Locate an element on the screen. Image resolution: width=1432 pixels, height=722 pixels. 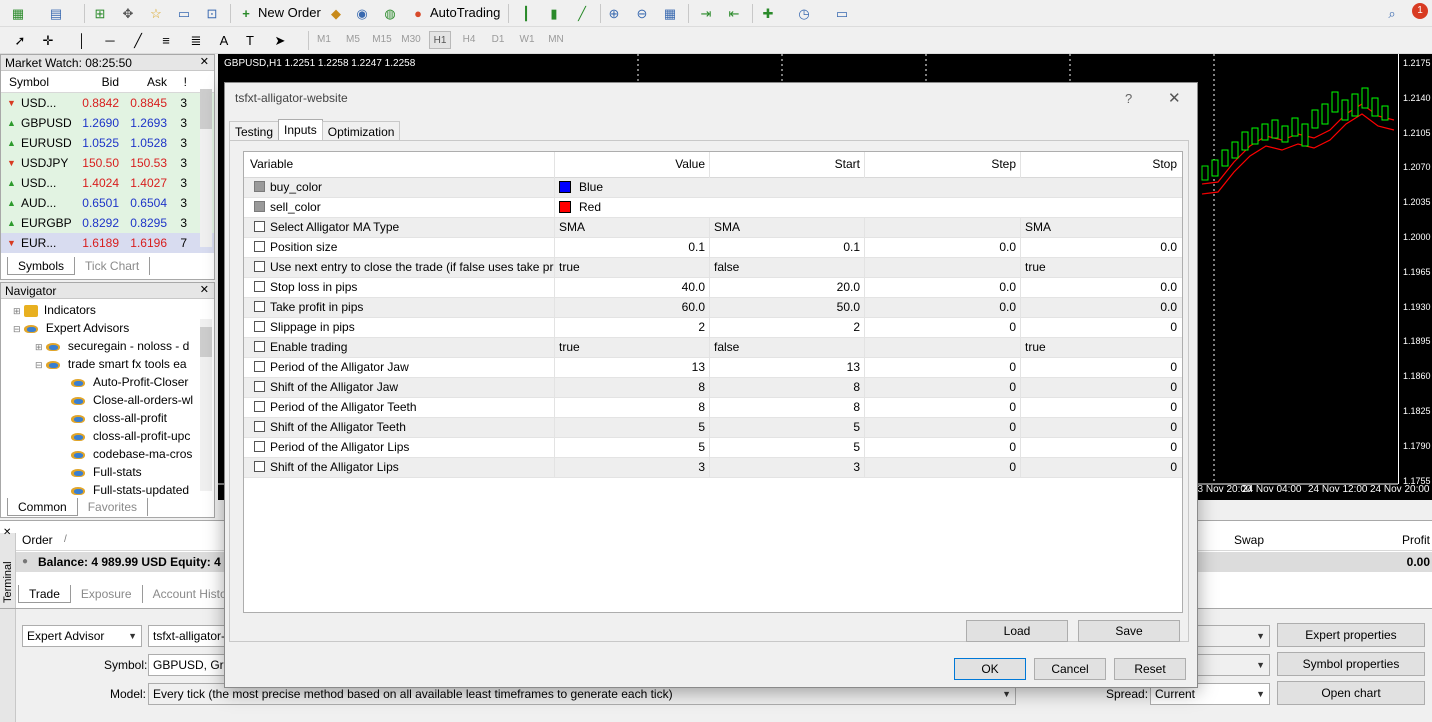
terminal-icon: ▭ is located at coordinates (184, 13).